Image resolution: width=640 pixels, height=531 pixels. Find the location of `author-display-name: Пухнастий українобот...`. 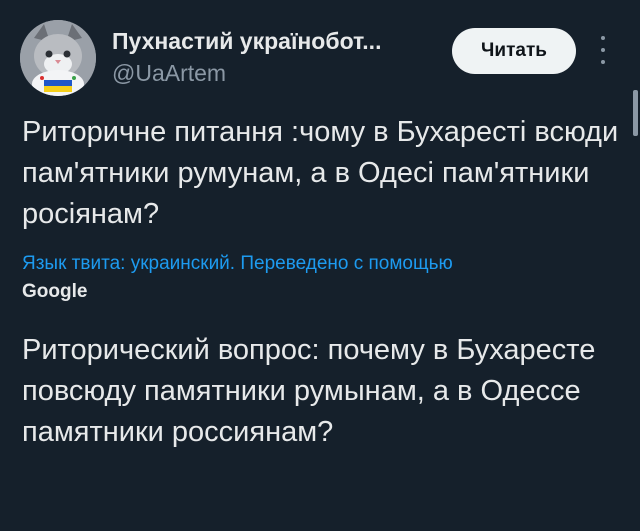

author-display-name: Пухнастий українобот... is located at coordinates (246, 41).